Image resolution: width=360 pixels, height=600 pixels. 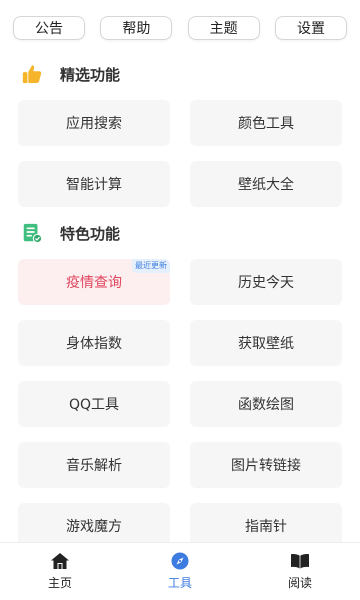 I want to click on epidemic-query-card: 疫情查询 最近更新, so click(x=94, y=282).